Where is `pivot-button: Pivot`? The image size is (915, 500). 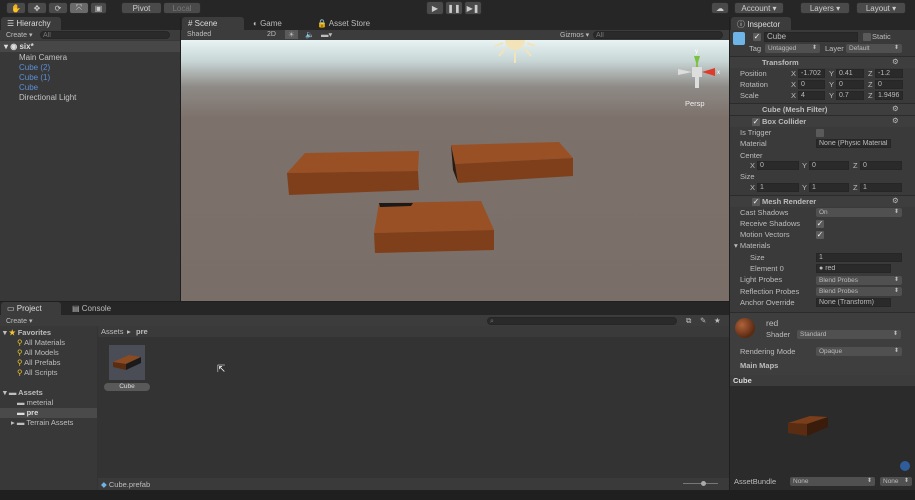 pivot-button: Pivot is located at coordinates (141, 8).